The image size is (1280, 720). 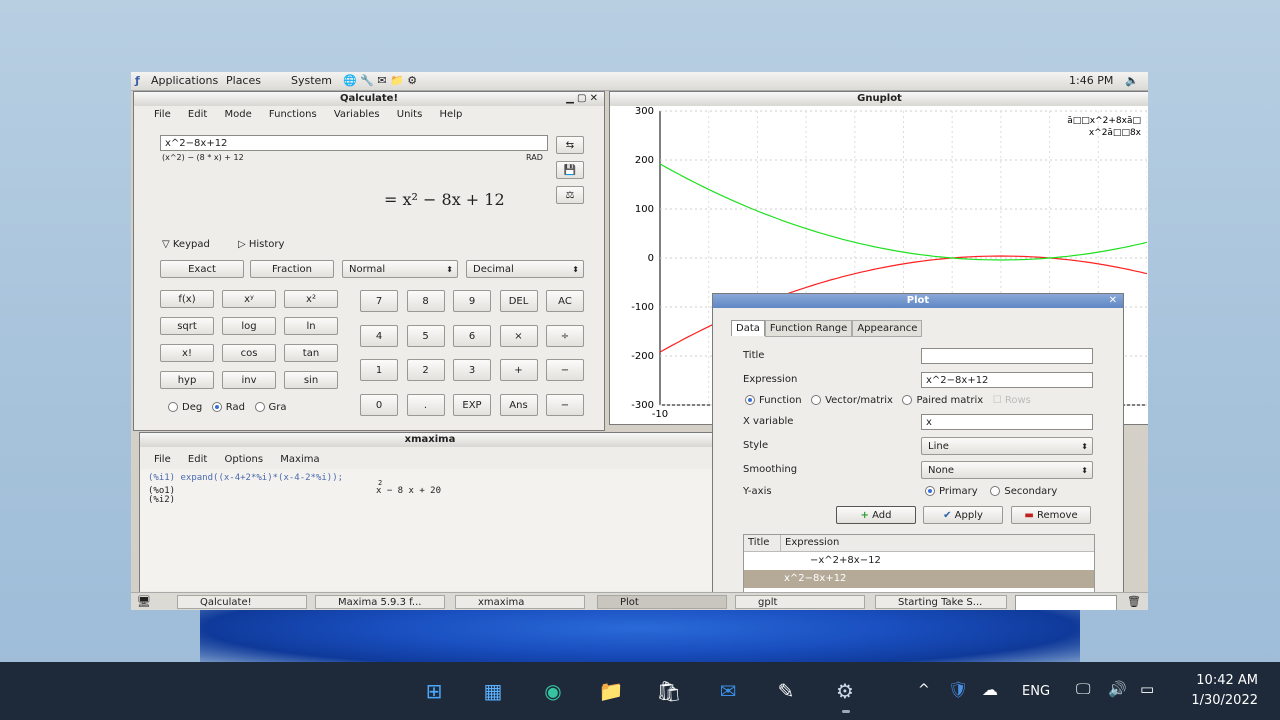 What do you see at coordinates (249, 353) in the screenshot?
I see `fn-key: cos` at bounding box center [249, 353].